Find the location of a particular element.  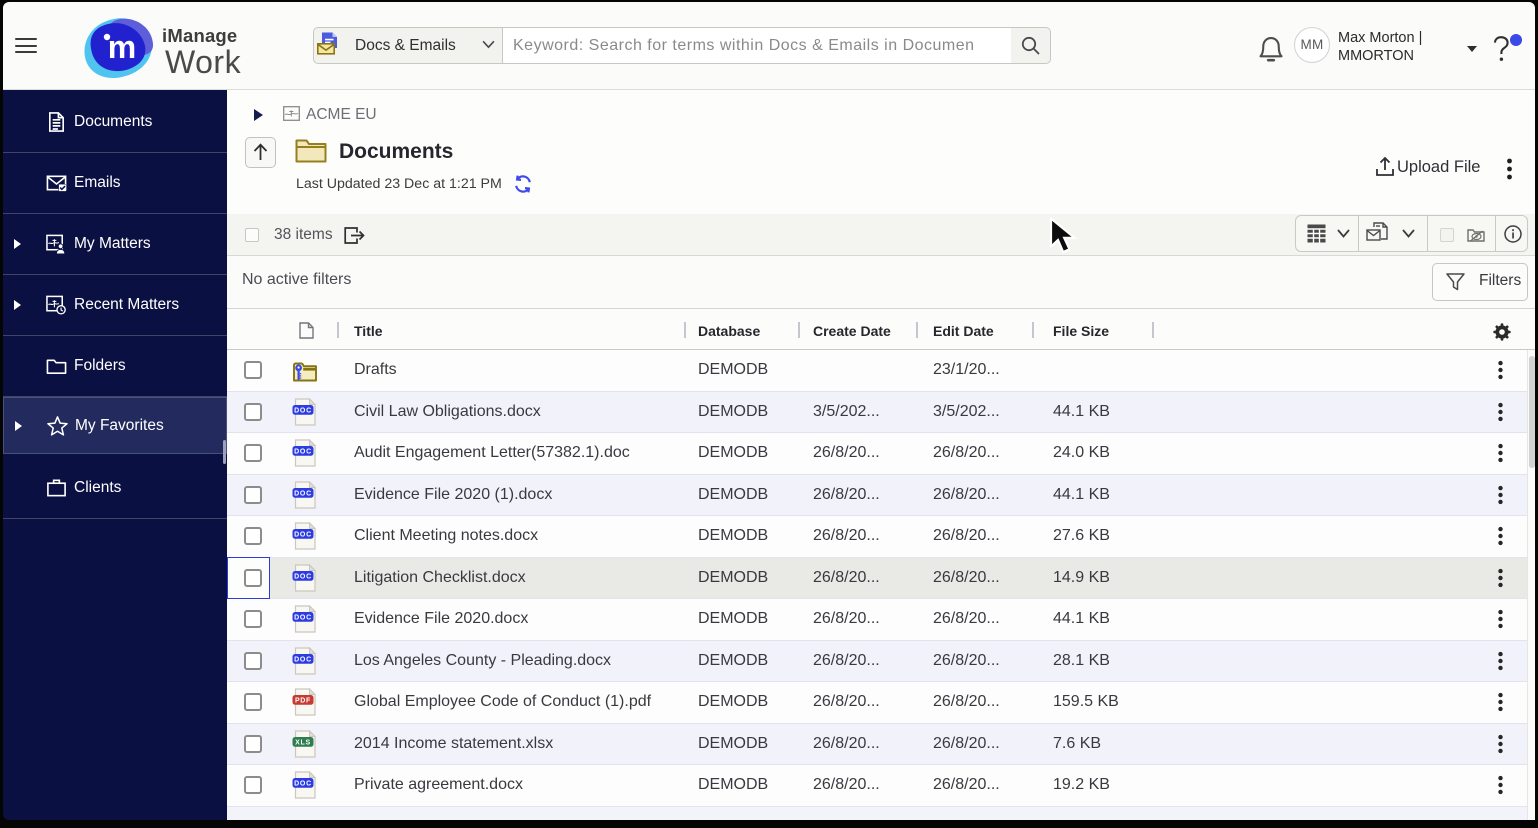

svg-text: PDF is located at coordinates (303, 701).